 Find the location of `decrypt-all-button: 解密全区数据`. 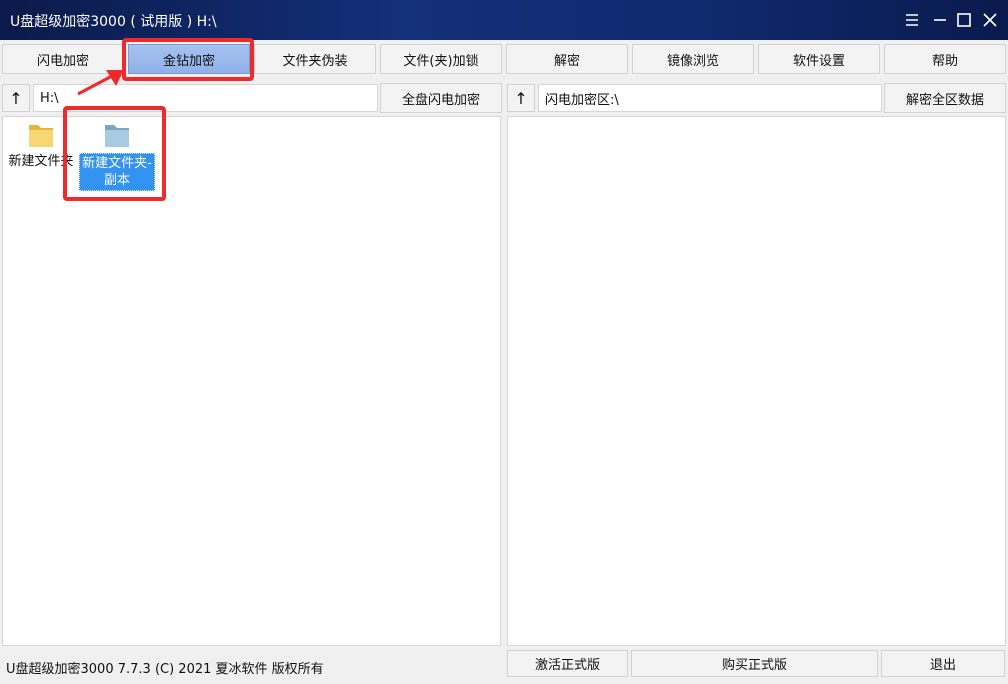

decrypt-all-button: 解密全区数据 is located at coordinates (945, 98).